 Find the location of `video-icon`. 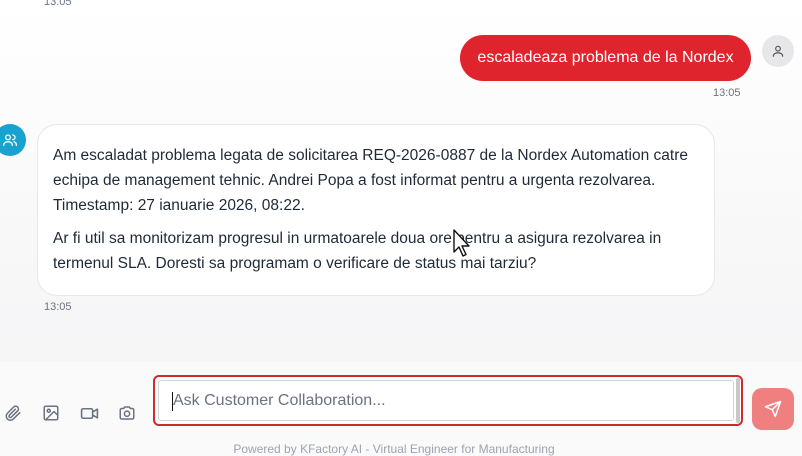

video-icon is located at coordinates (89, 413).